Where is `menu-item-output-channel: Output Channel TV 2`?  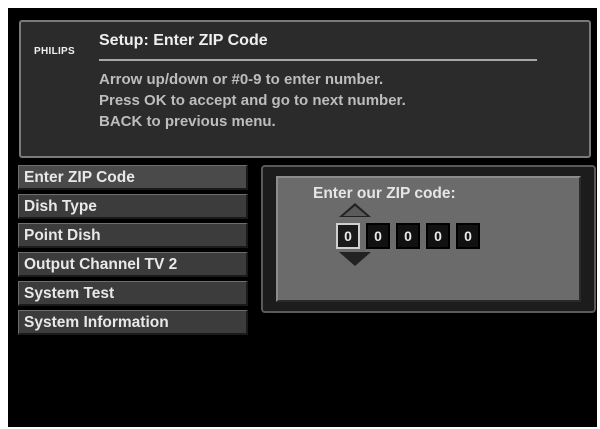 menu-item-output-channel: Output Channel TV 2 is located at coordinates (133, 264).